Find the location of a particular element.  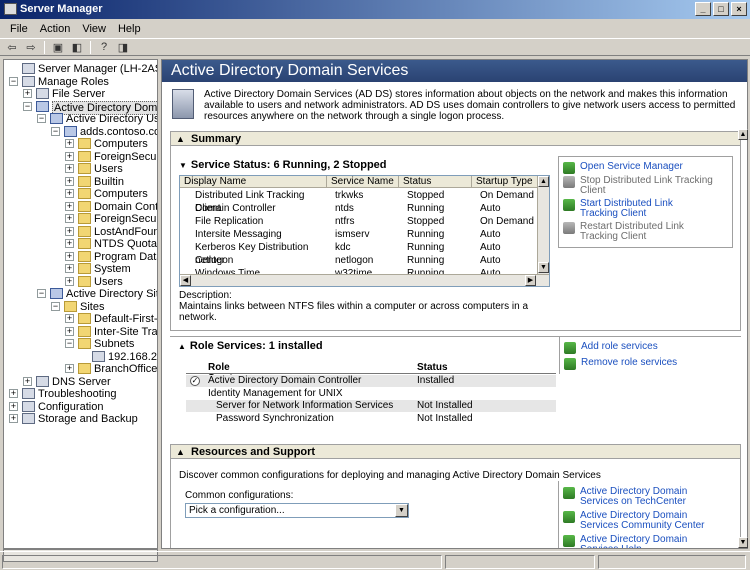

tree-node: − Sites is located at coordinates (80, 306).